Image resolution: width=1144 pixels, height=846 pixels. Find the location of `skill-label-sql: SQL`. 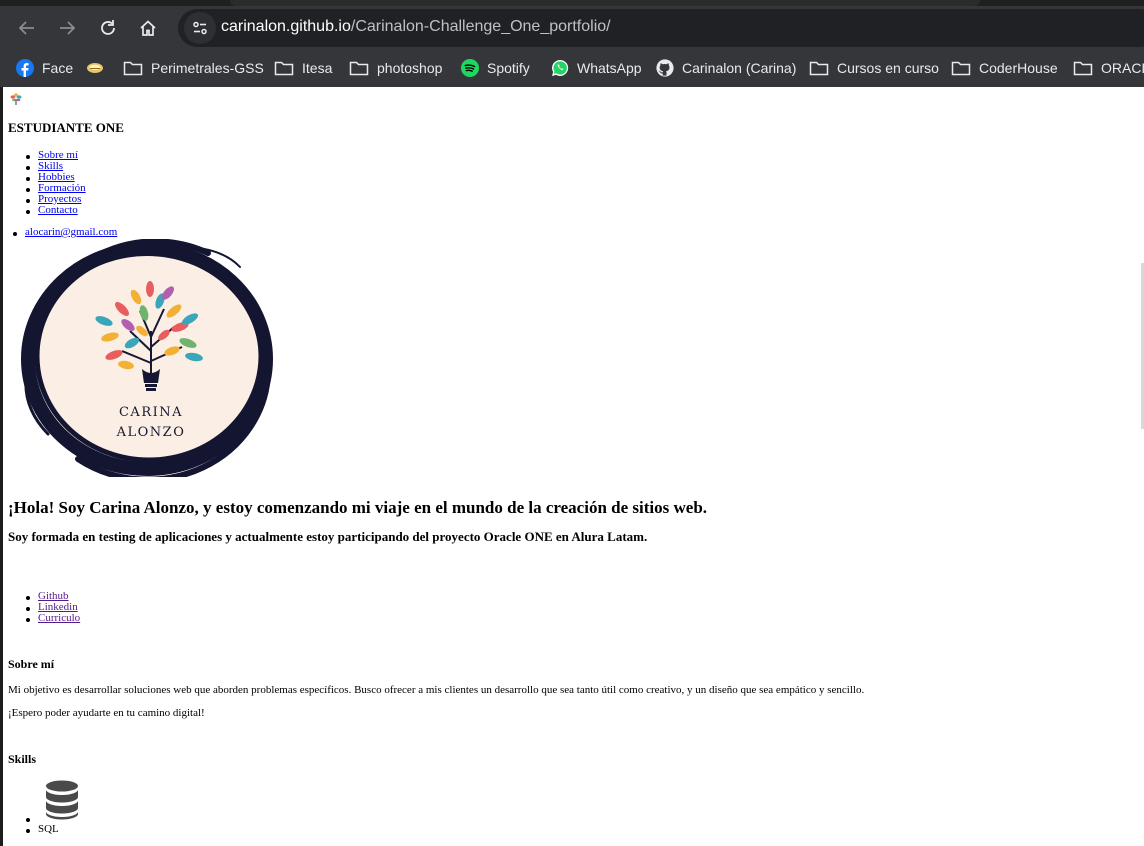

skill-label-sql: SQL is located at coordinates (48, 829).